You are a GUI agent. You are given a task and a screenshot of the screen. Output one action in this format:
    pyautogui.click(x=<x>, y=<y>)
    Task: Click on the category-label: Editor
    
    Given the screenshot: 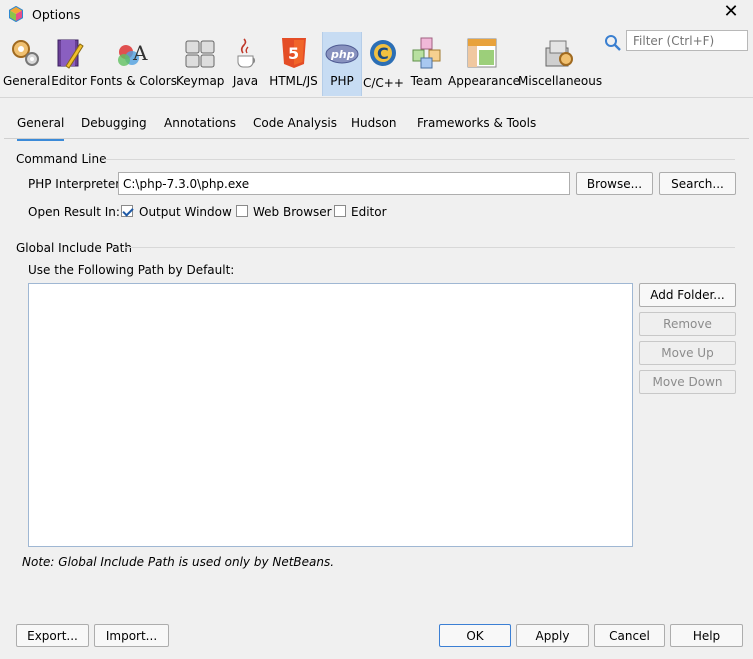 What is the action you would take?
    pyautogui.click(x=69, y=81)
    